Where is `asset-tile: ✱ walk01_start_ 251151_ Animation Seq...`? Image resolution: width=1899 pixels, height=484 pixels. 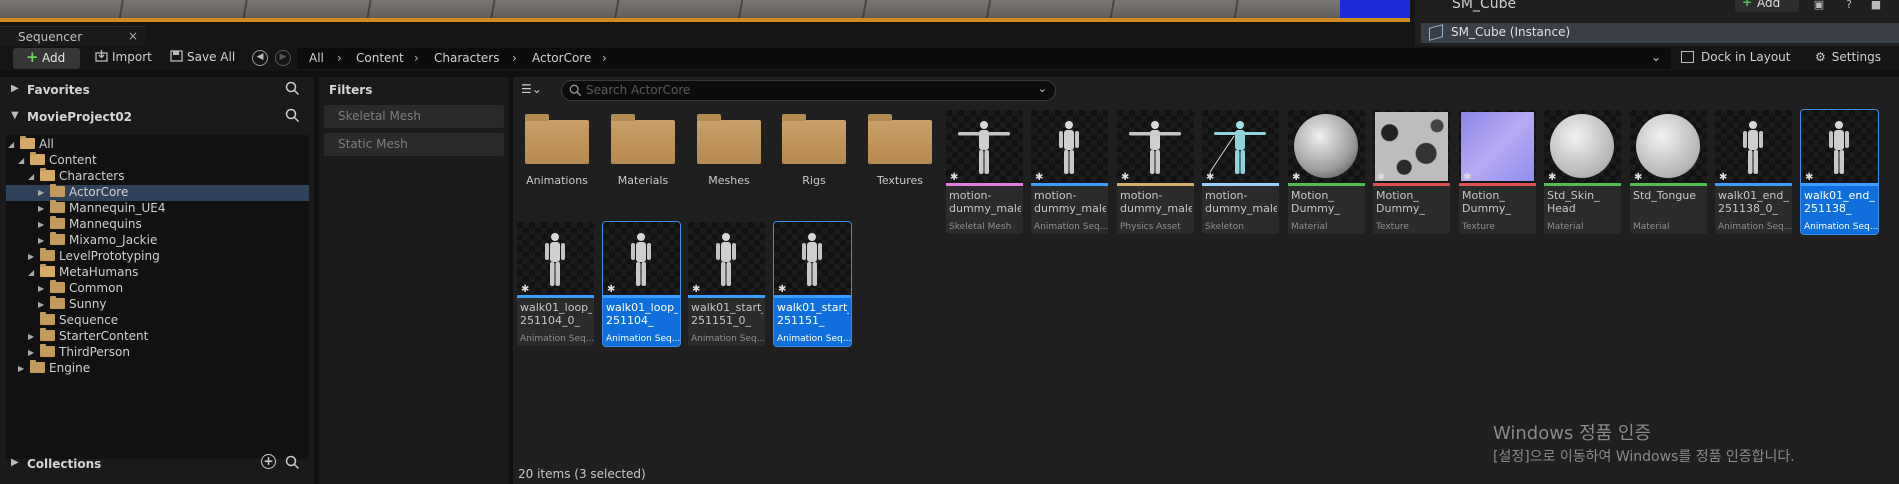
asset-tile: ✱ walk01_start_ 251151_ Animation Seq... is located at coordinates (812, 284).